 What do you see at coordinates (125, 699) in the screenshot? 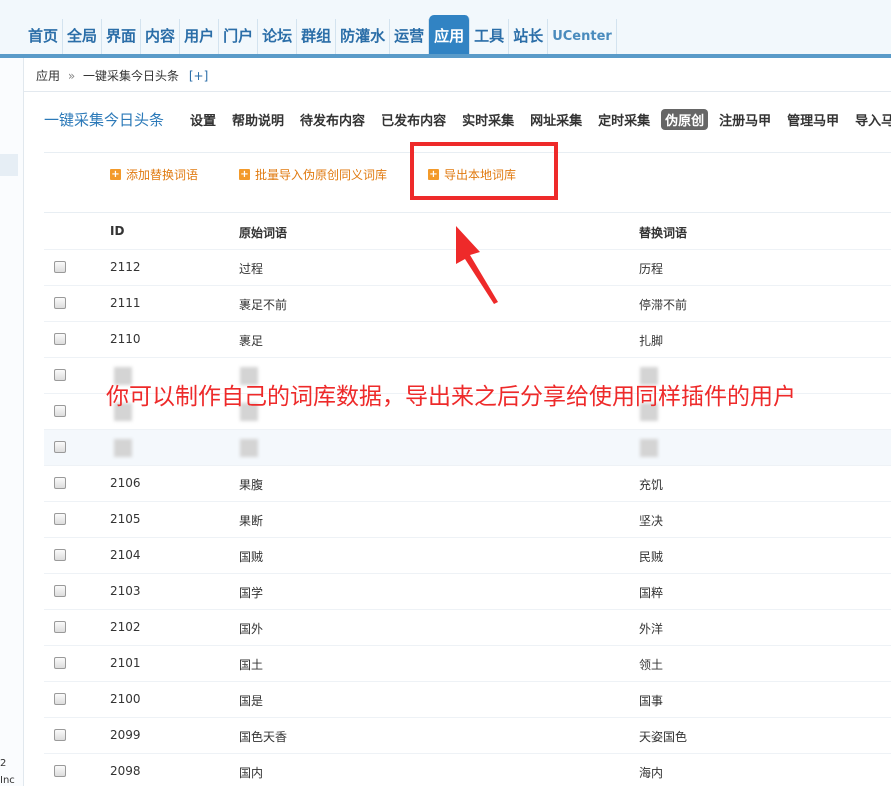
I see `cell-id: 2100` at bounding box center [125, 699].